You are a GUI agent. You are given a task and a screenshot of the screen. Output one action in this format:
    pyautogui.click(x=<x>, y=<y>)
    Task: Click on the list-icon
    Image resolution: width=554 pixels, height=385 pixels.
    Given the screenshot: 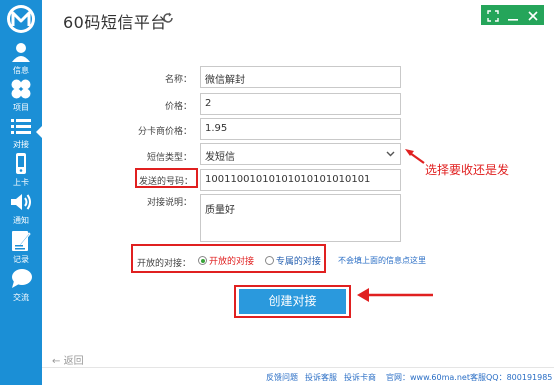 What is the action you would take?
    pyautogui.click(x=21, y=126)
    